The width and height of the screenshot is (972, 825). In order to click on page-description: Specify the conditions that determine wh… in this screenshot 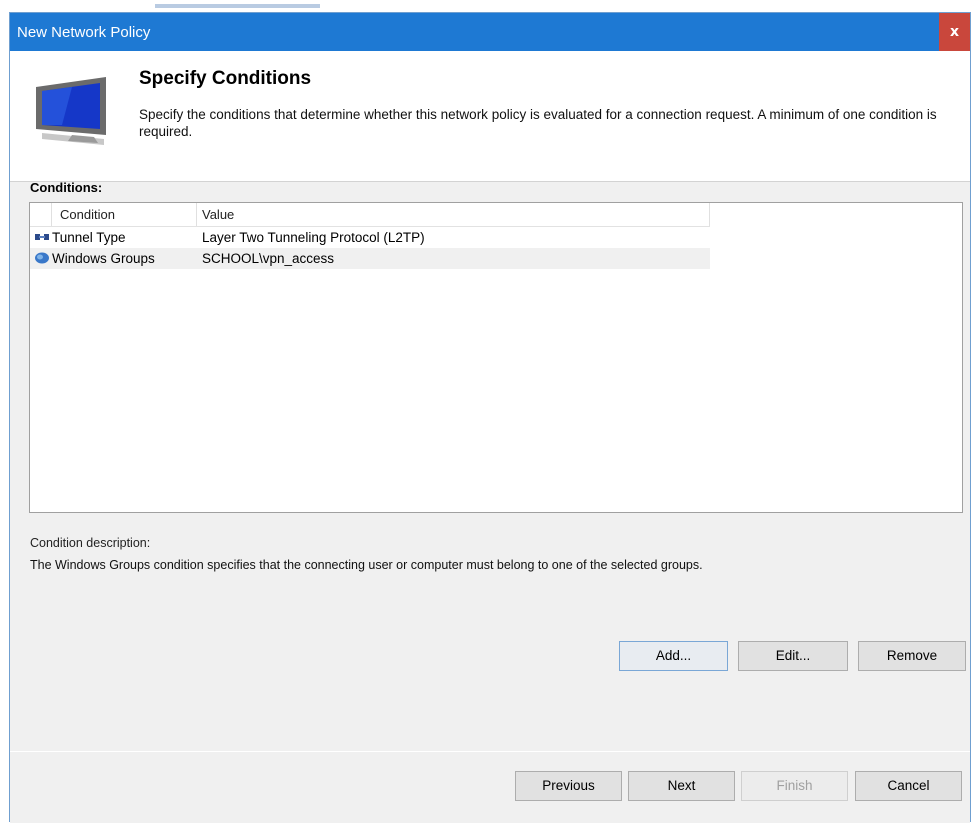, I will do `click(538, 123)`.